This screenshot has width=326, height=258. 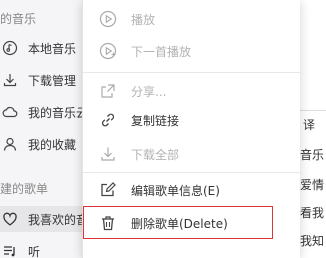 What do you see at coordinates (108, 223) in the screenshot?
I see `trash-icon` at bounding box center [108, 223].